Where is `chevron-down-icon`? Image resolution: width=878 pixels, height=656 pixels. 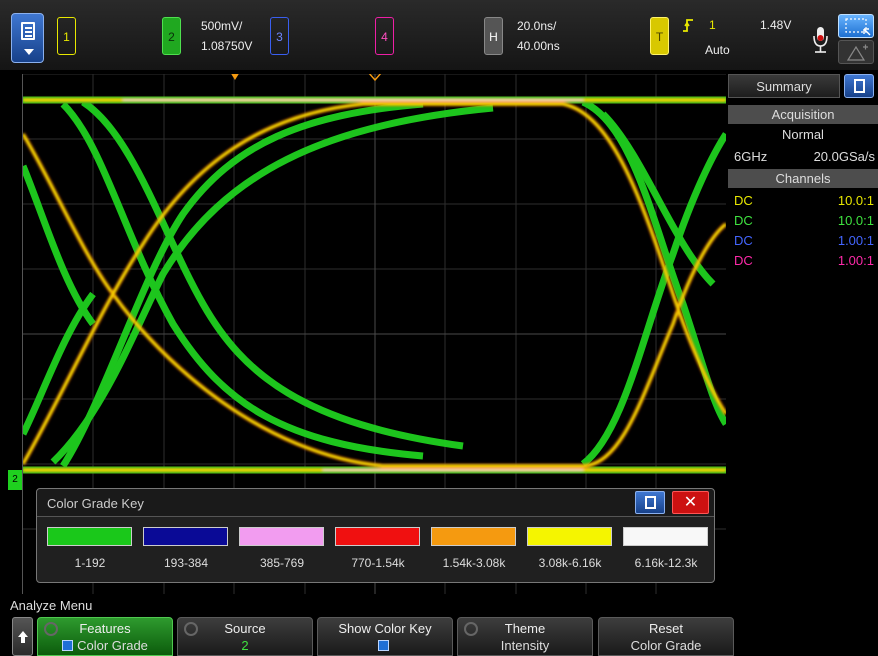 chevron-down-icon is located at coordinates (29, 52).